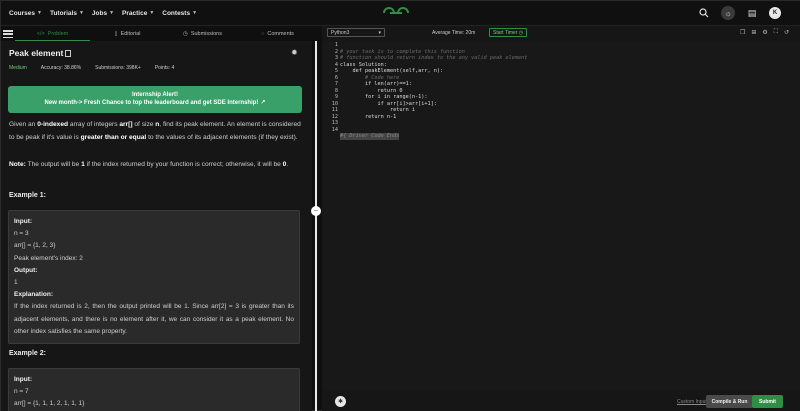 This screenshot has width=800, height=411. I want to click on settings-icon: ⚙, so click(764, 32).